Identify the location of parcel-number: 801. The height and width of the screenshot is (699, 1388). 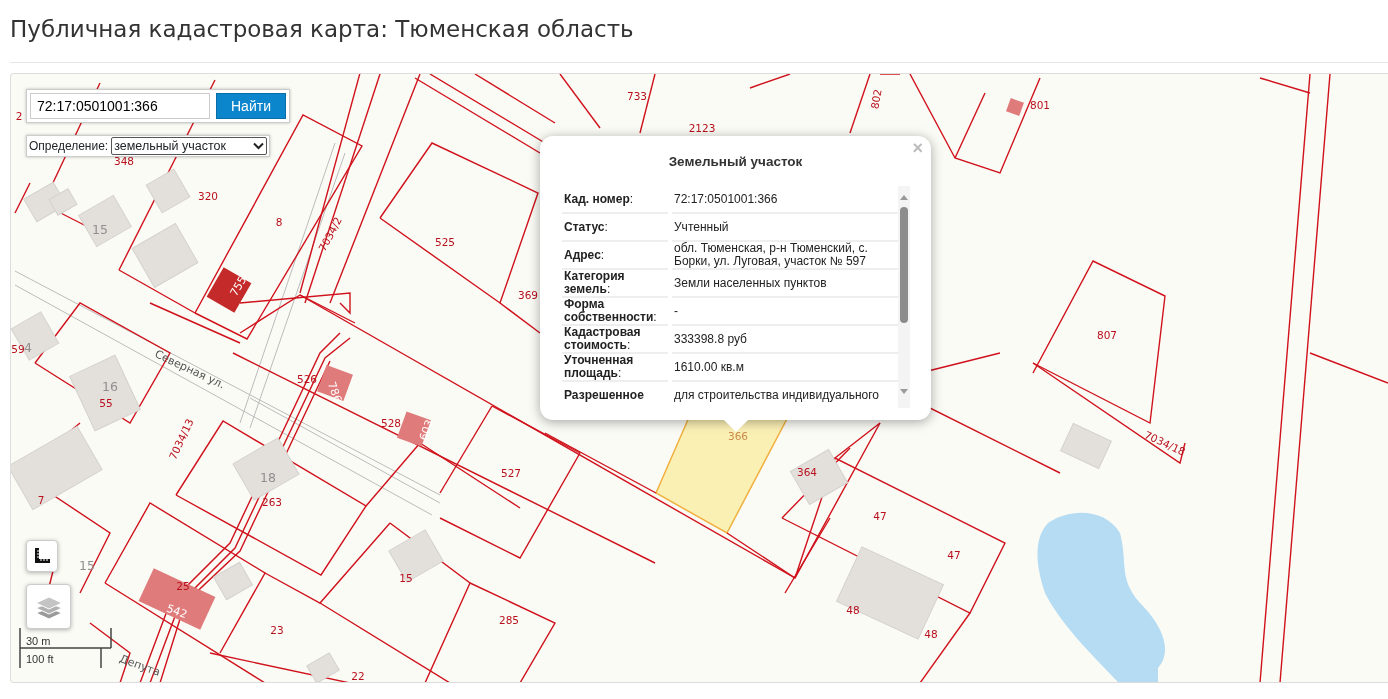
(1040, 105).